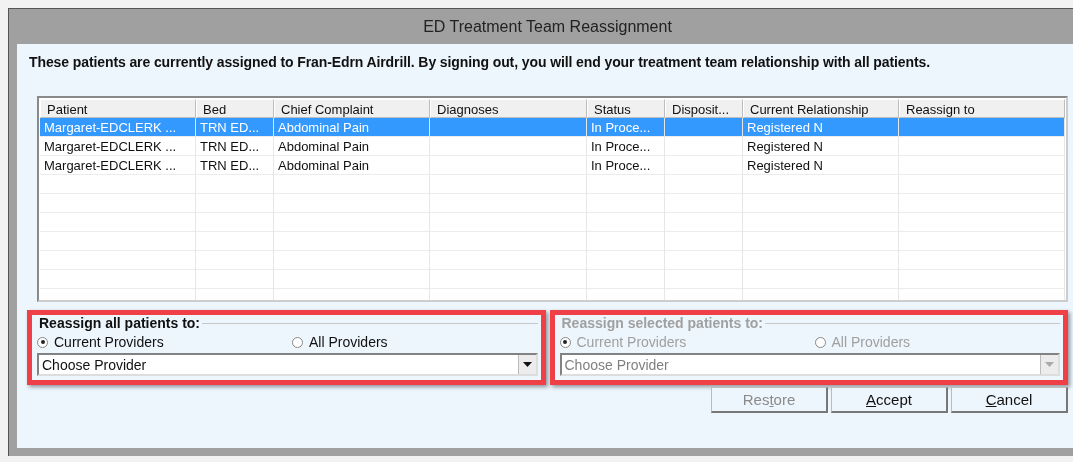  Describe the element at coordinates (118, 108) in the screenshot. I see `column-header: Patient` at that location.